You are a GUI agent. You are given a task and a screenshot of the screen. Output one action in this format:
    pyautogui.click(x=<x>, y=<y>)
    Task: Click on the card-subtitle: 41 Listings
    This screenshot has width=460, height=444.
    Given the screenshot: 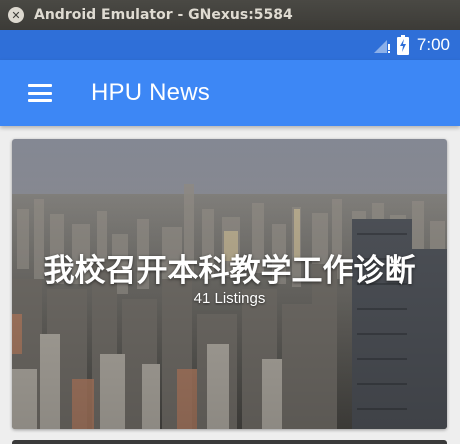 What is the action you would take?
    pyautogui.click(x=229, y=298)
    